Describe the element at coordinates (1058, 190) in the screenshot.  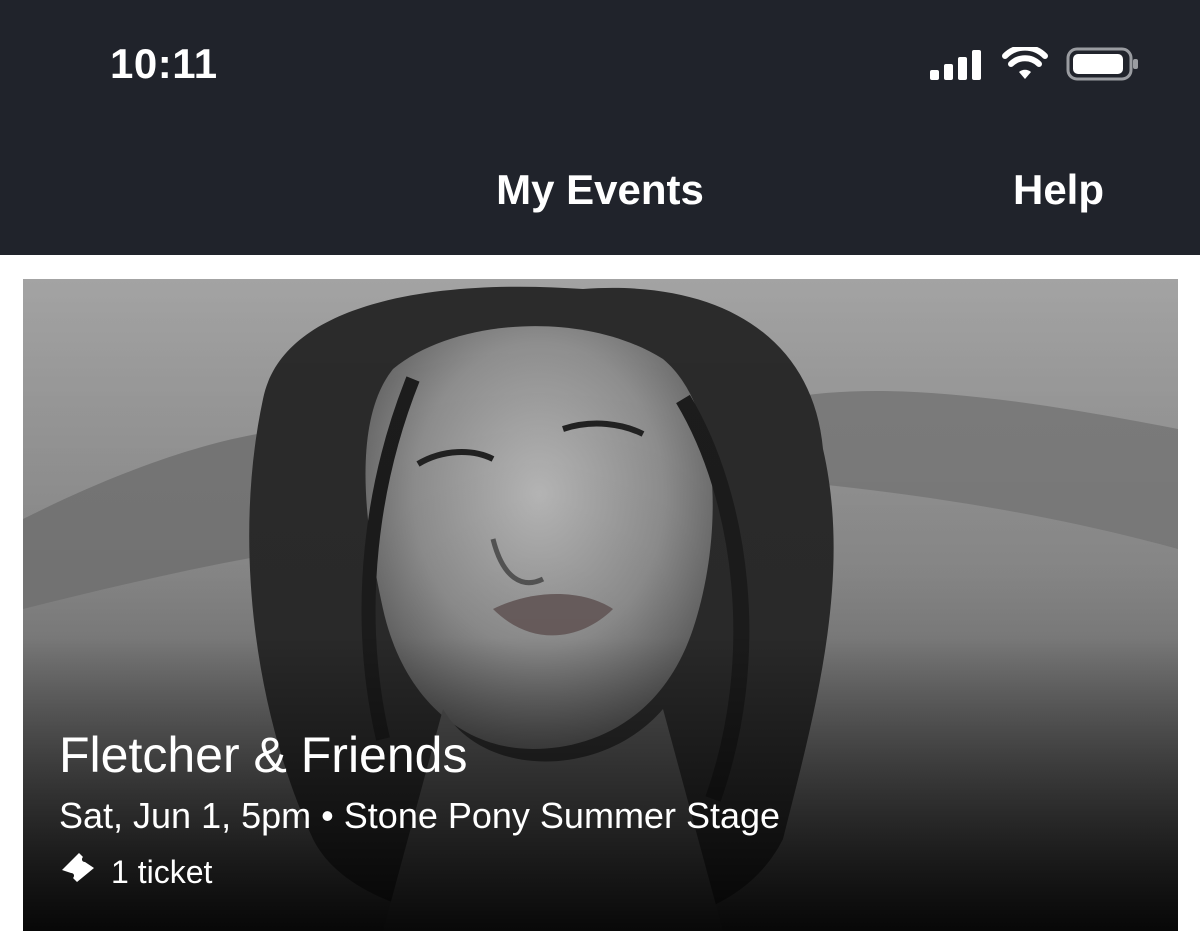
I see `help-button: Help` at that location.